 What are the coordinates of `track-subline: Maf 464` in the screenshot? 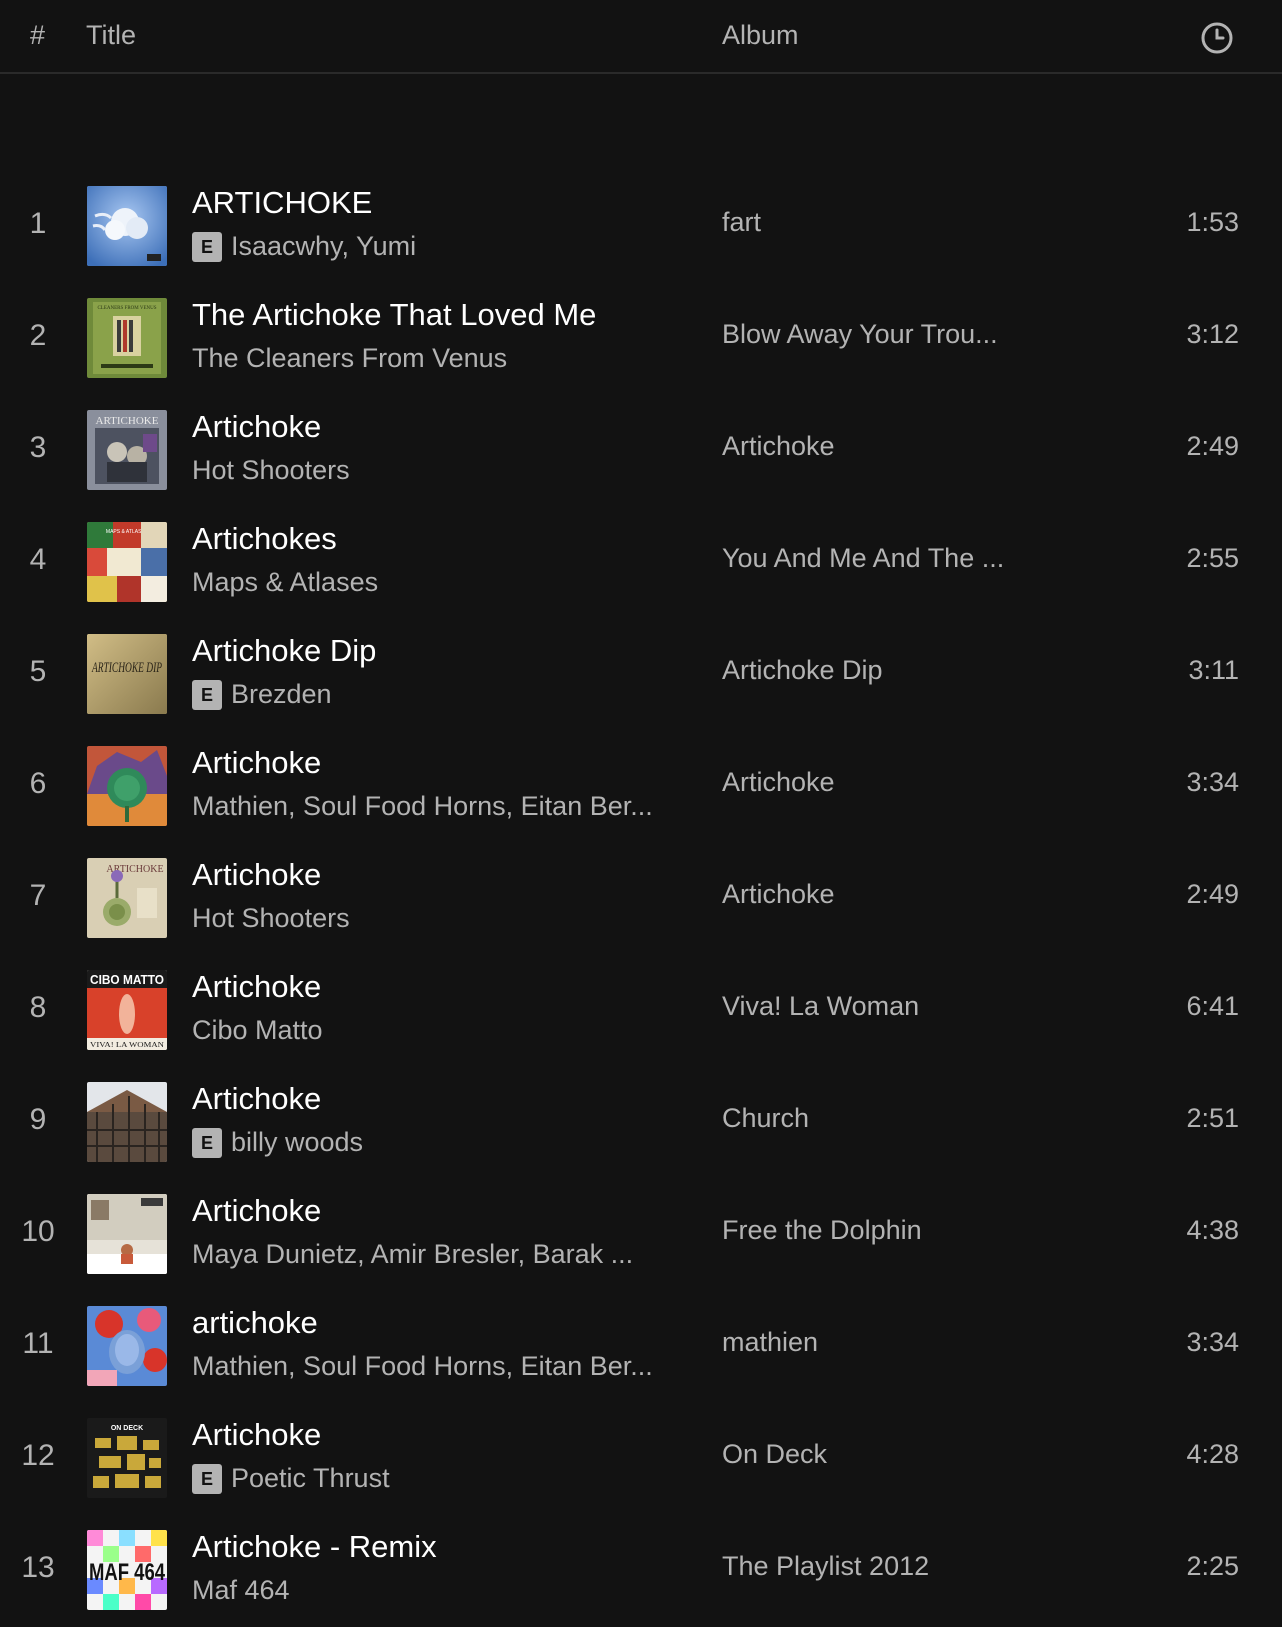 It's located at (241, 1590).